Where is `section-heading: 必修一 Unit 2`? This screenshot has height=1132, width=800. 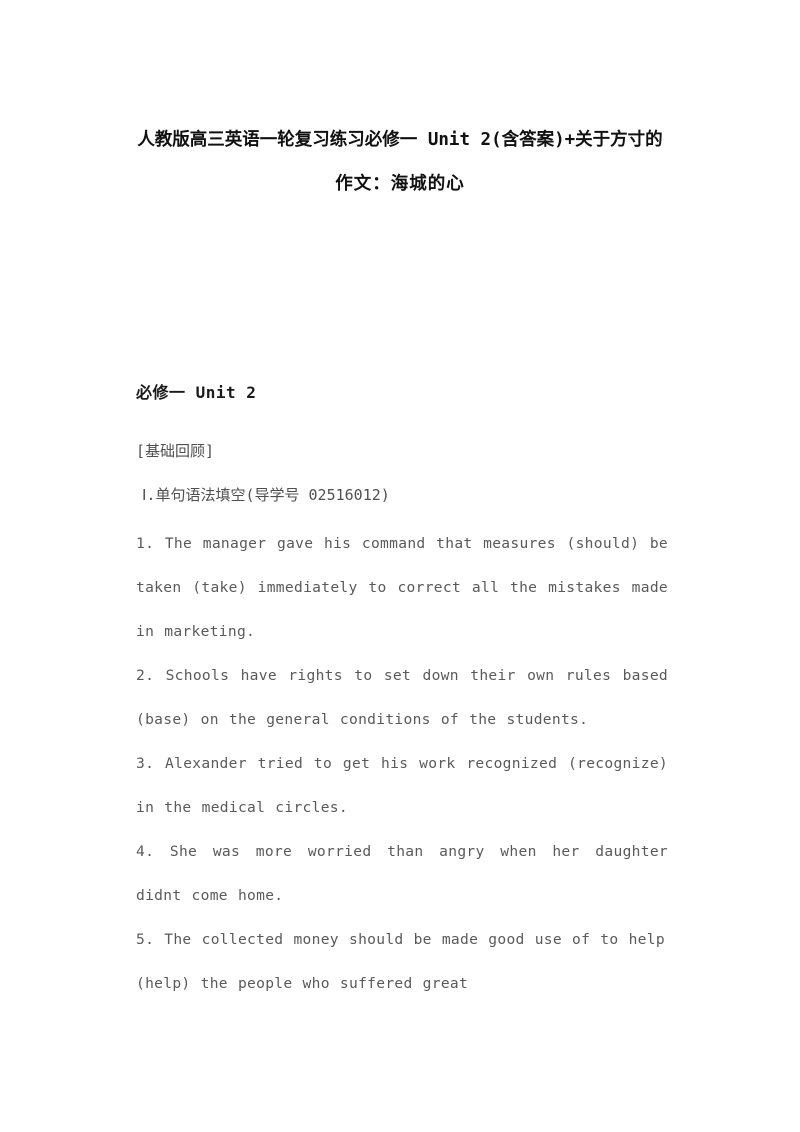 section-heading: 必修一 Unit 2 is located at coordinates (196, 392).